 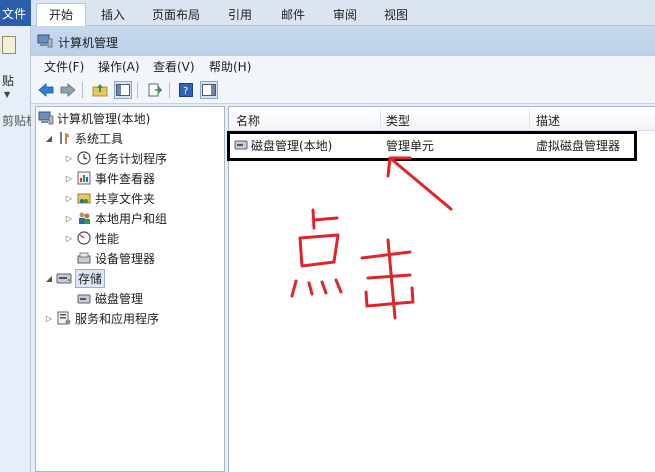 I want to click on tree-item-shared-folders: ▷ 共享文件夹, so click(x=109, y=198).